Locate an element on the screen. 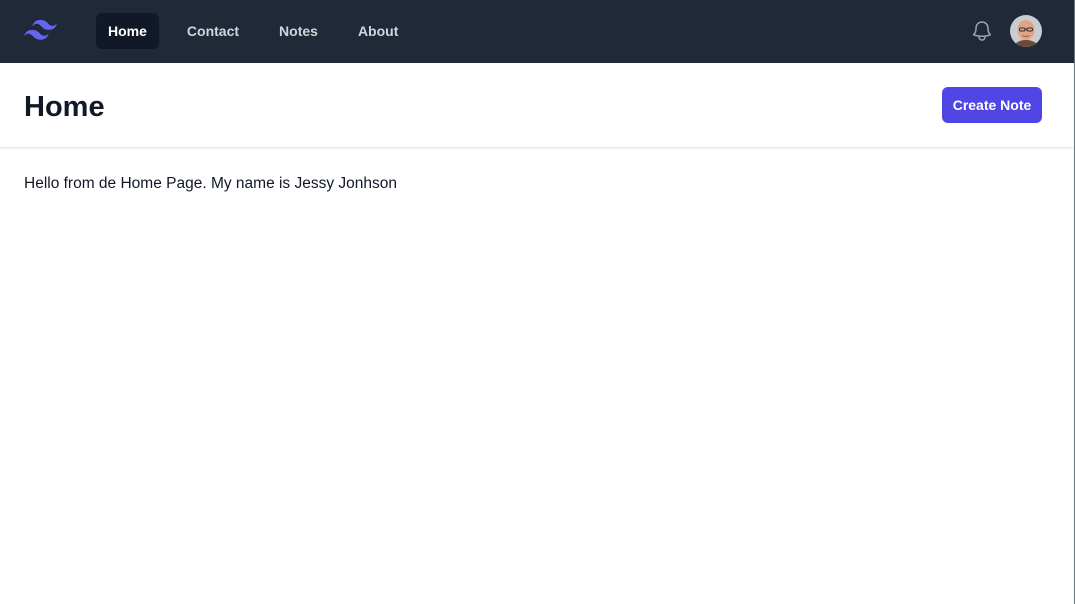 This screenshot has height=604, width=1075. nav-link-home: Home is located at coordinates (127, 31).